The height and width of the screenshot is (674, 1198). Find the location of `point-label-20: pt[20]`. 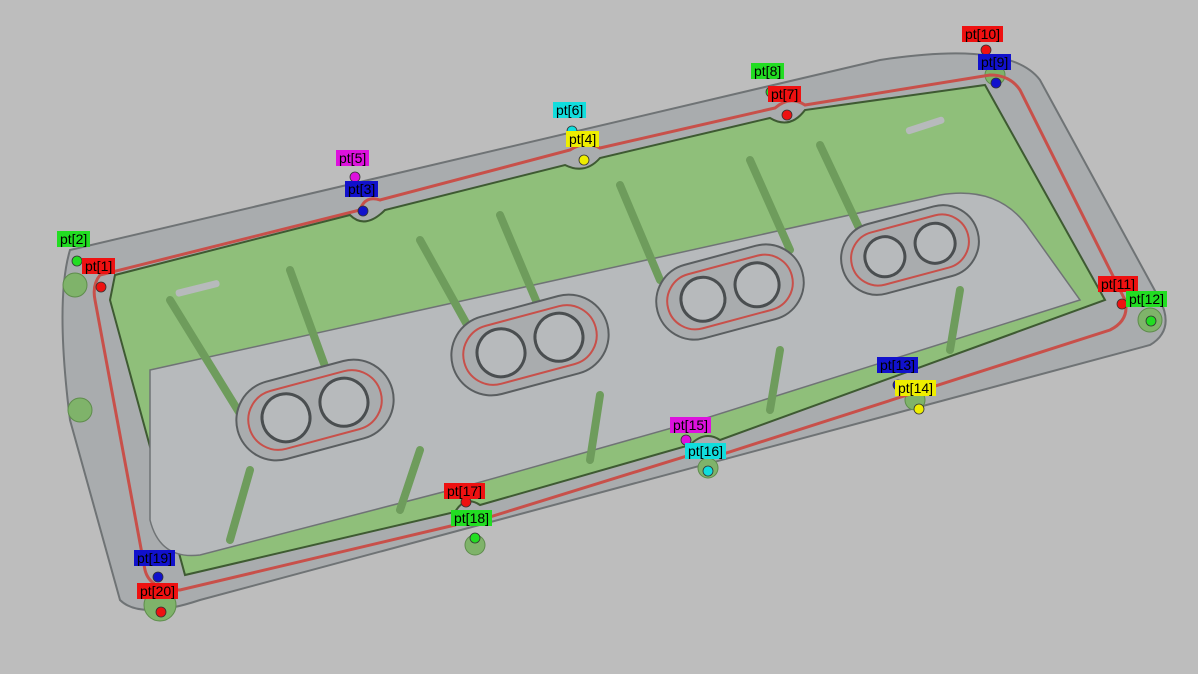

point-label-20: pt[20] is located at coordinates (158, 591).